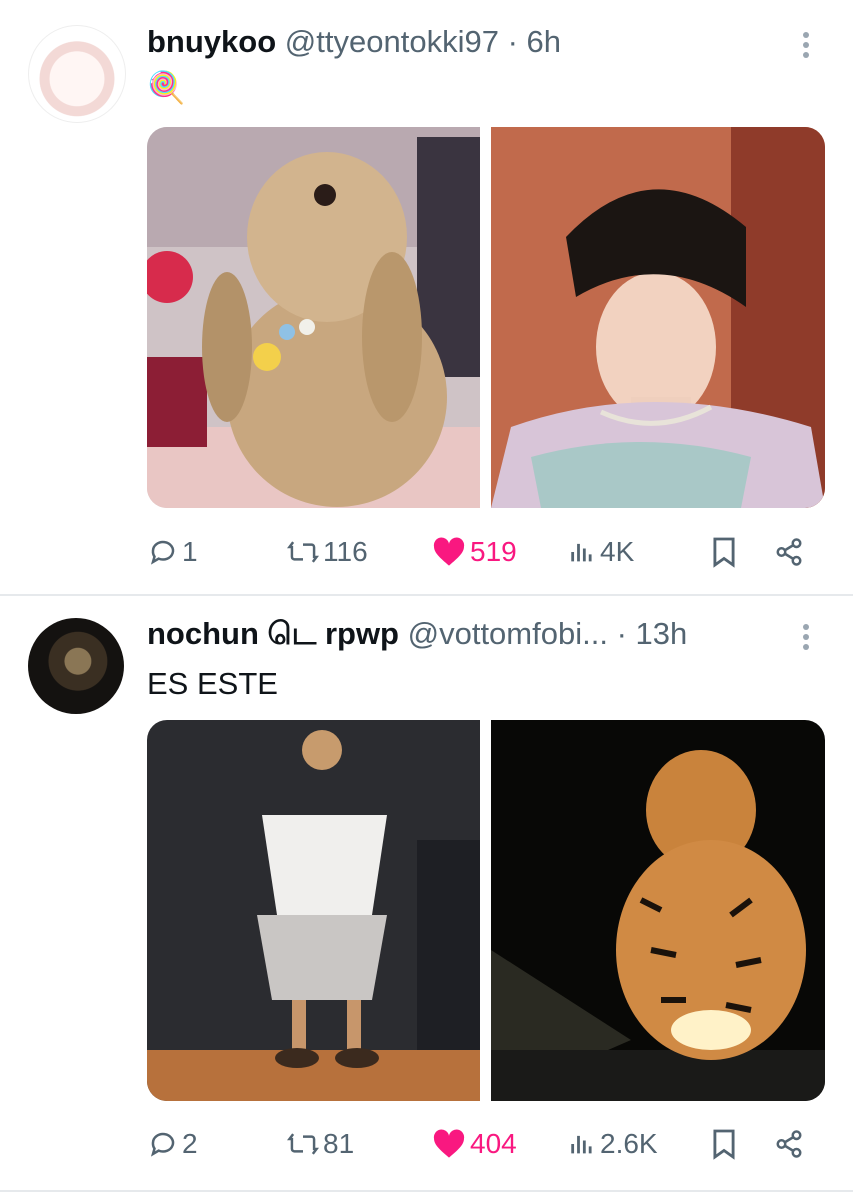  I want to click on retweet-count: 81, so click(339, 1143).